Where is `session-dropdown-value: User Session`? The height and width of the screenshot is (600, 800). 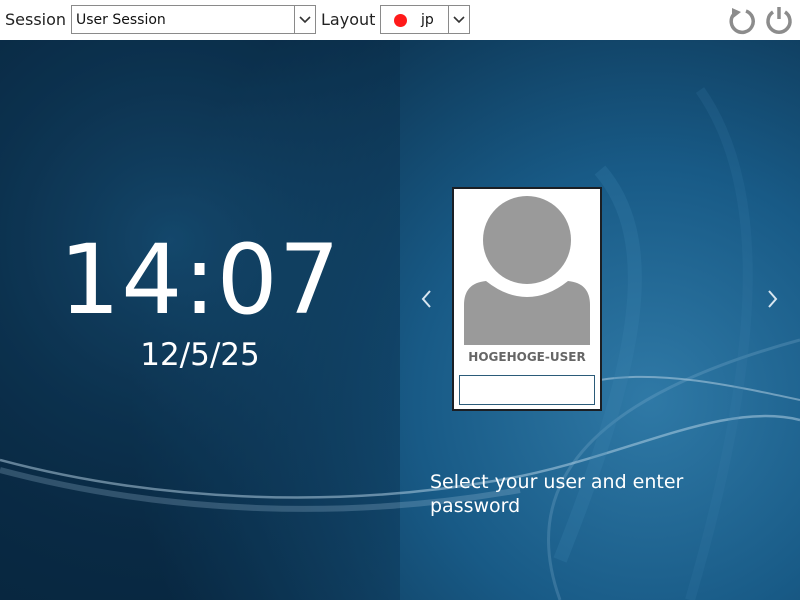
session-dropdown-value: User Session is located at coordinates (121, 20).